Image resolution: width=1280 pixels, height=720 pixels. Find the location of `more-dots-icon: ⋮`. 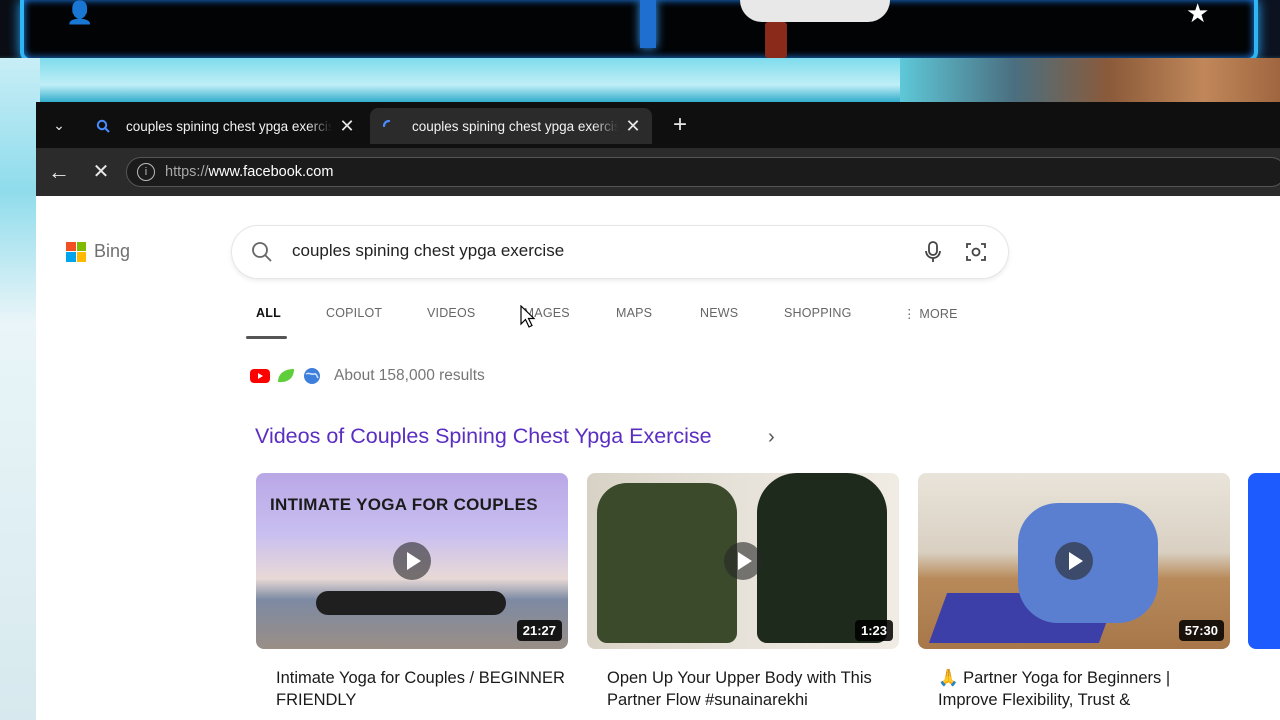

more-dots-icon: ⋮ is located at coordinates (911, 314).